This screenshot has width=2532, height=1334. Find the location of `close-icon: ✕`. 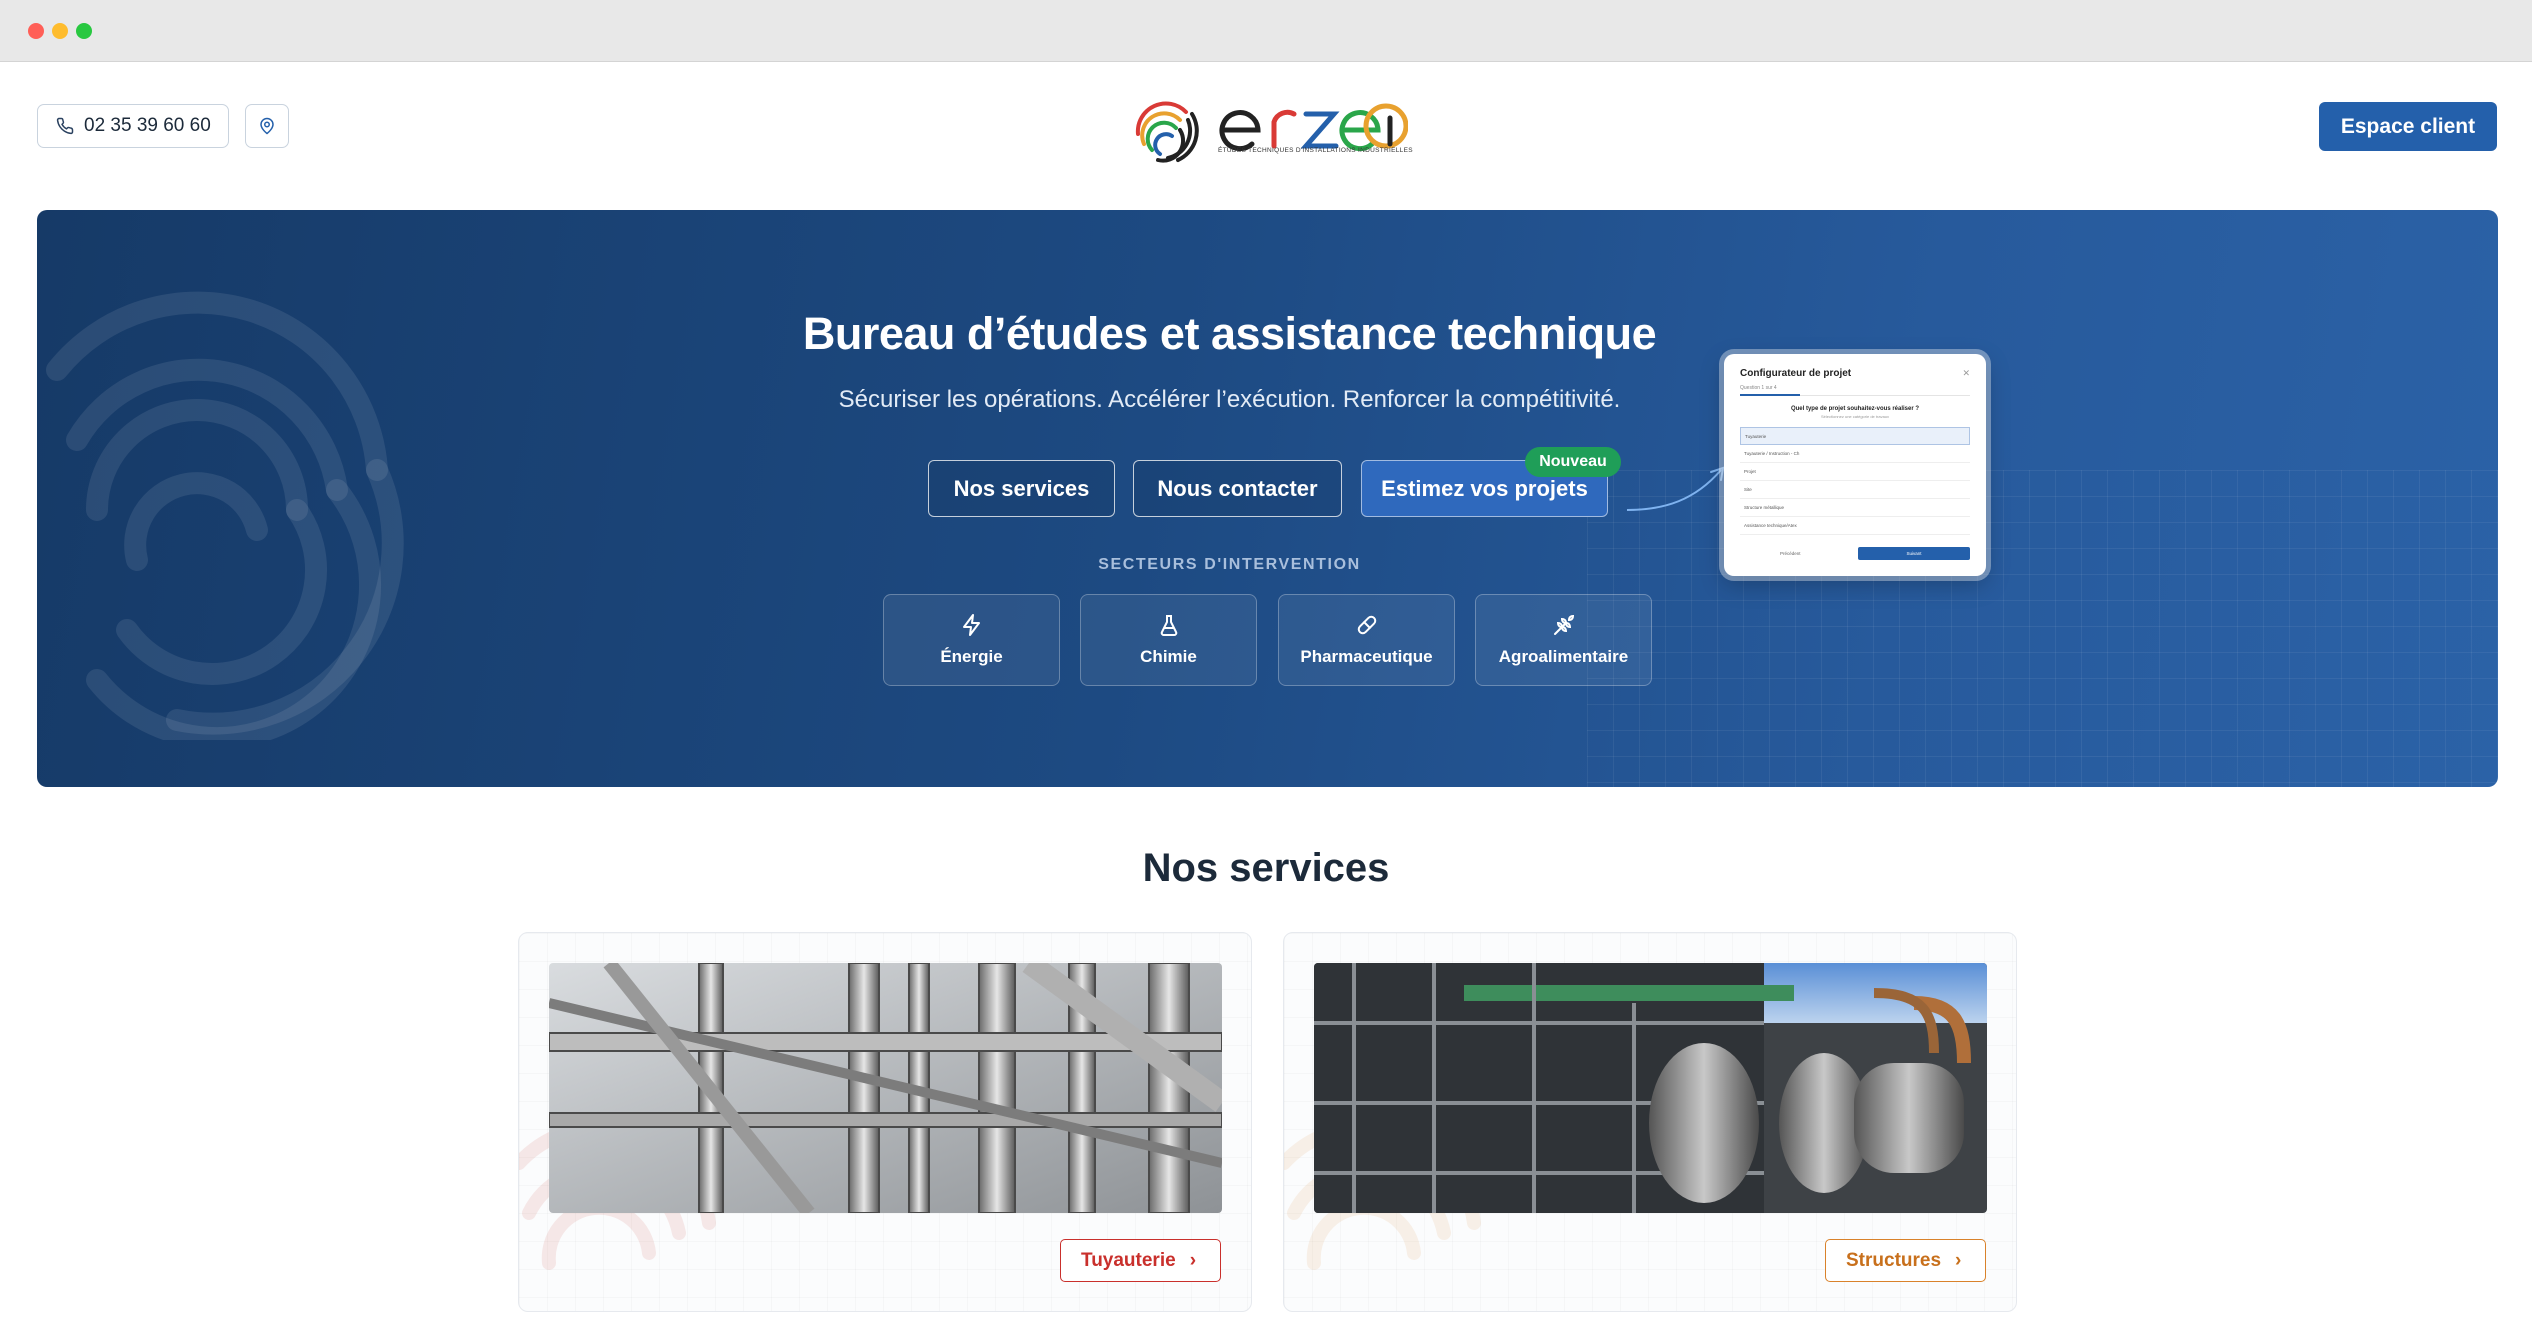

close-icon: ✕ is located at coordinates (1966, 373).